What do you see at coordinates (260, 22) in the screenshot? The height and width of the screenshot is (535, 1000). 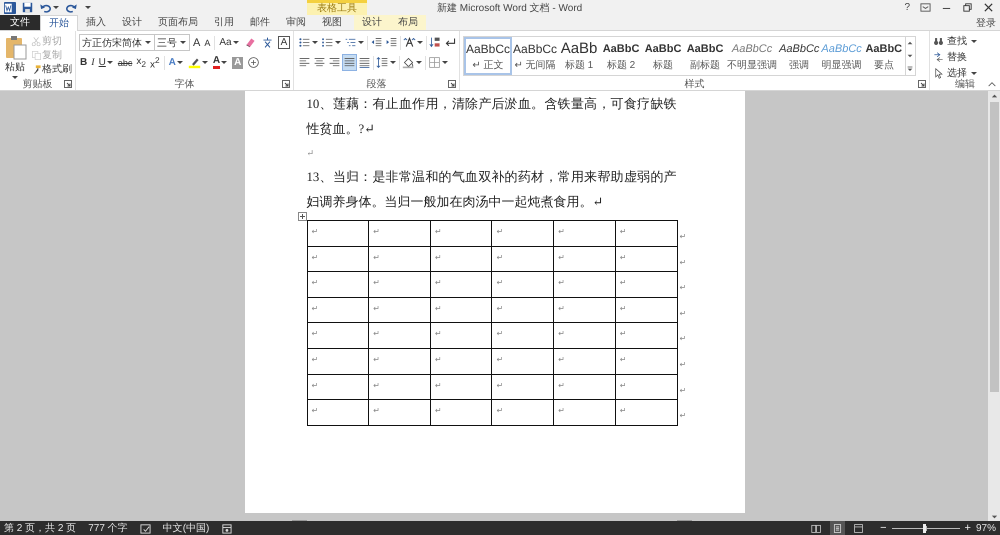 I see `ribbon-tab: 邮件` at bounding box center [260, 22].